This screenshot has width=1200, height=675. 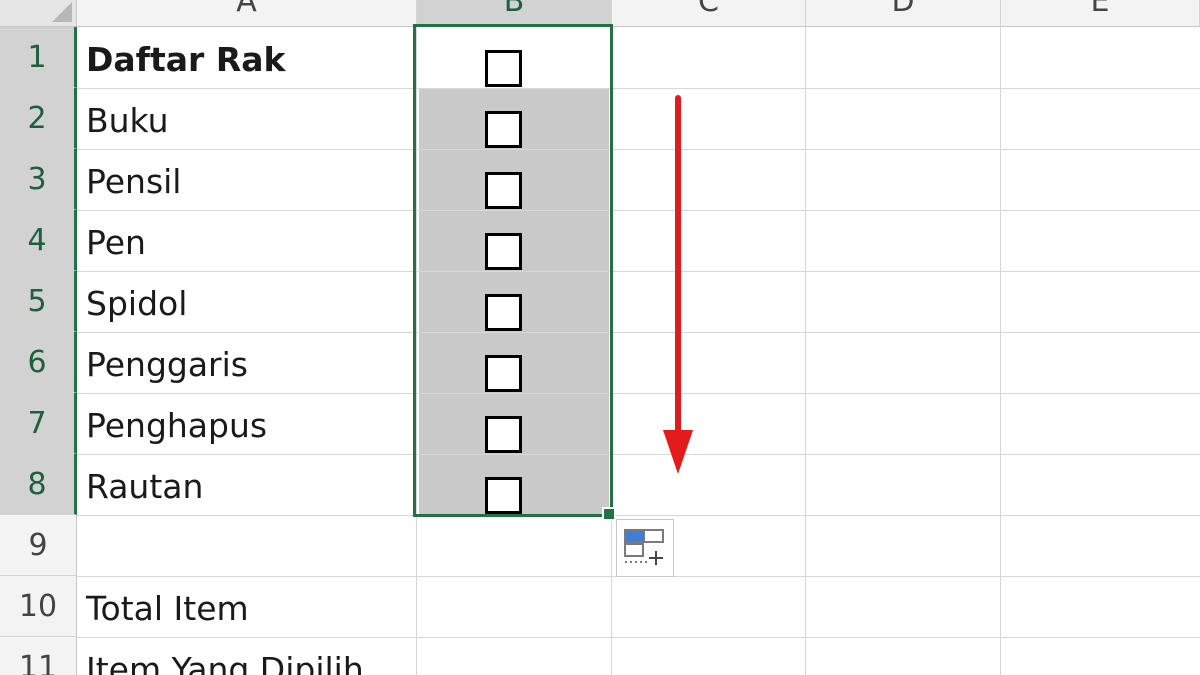 What do you see at coordinates (225, 662) in the screenshot?
I see `cell-a11: Item Yang Dipilih` at bounding box center [225, 662].